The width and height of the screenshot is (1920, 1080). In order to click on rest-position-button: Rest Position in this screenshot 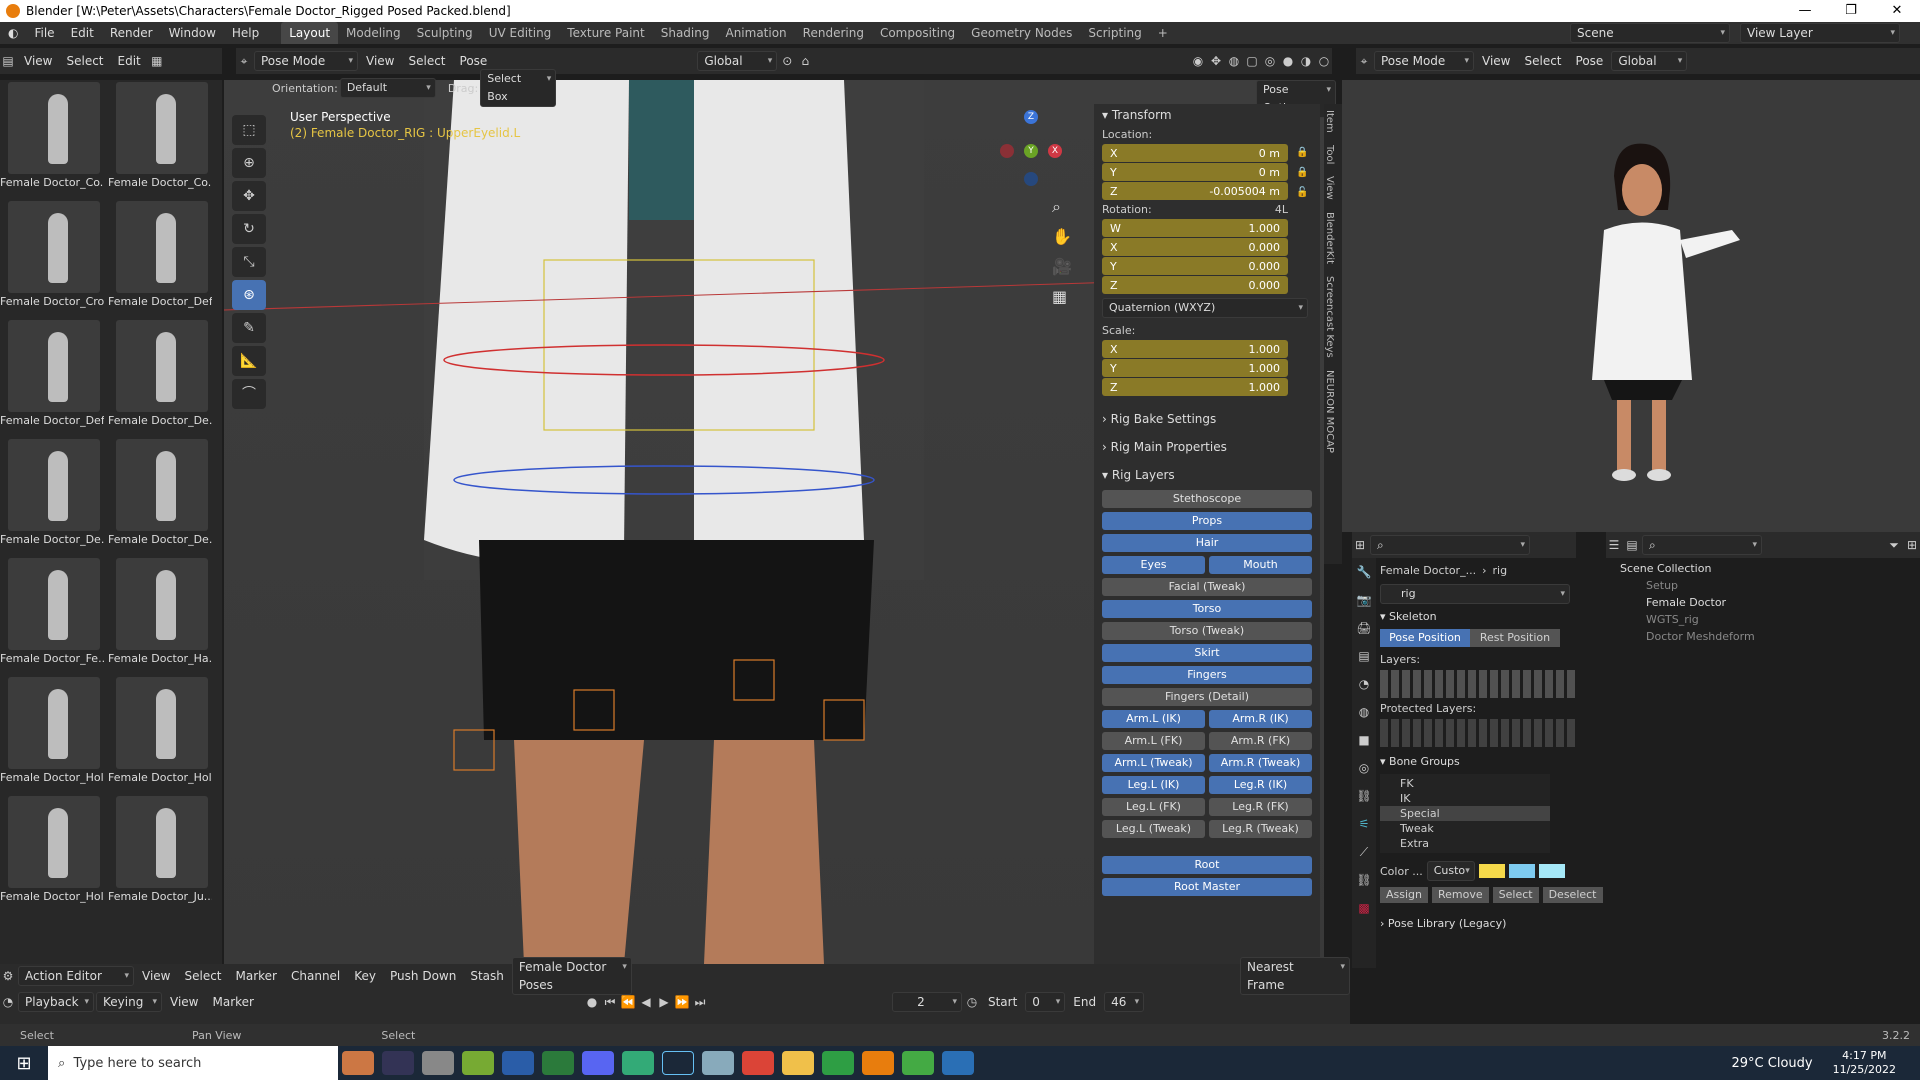, I will do `click(1515, 638)`.